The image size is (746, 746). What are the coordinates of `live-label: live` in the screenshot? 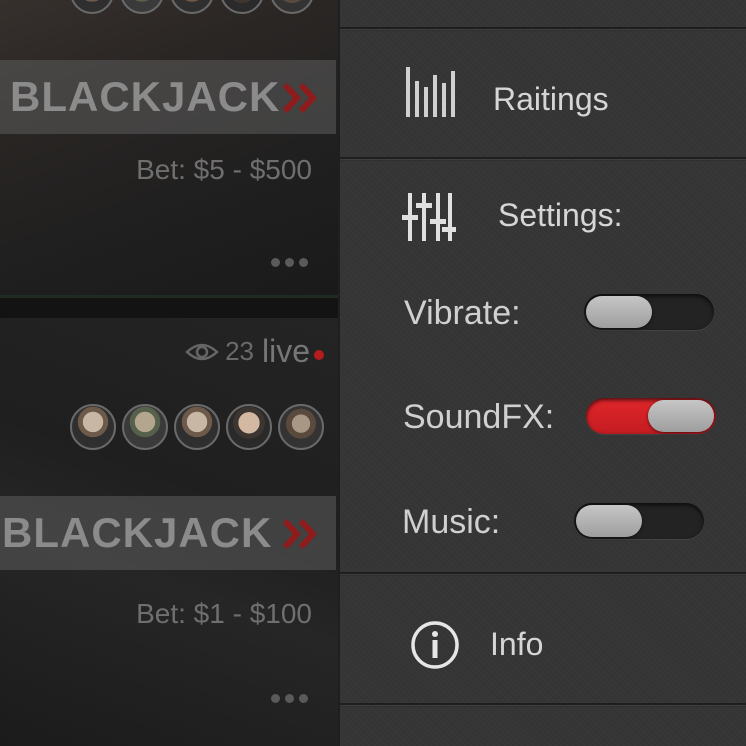 It's located at (285, 351).